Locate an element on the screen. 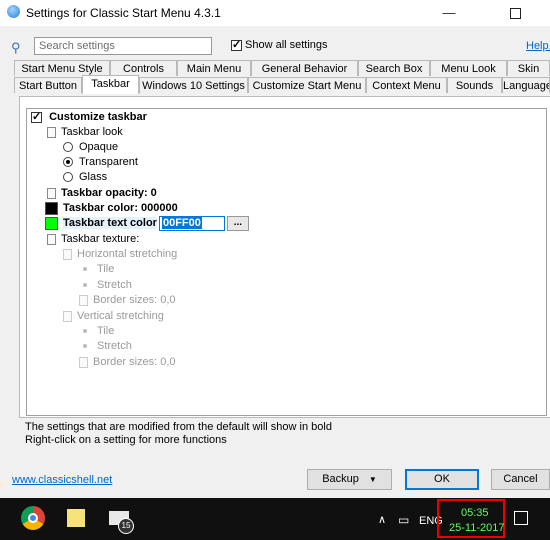  glass-radio is located at coordinates (68, 177).